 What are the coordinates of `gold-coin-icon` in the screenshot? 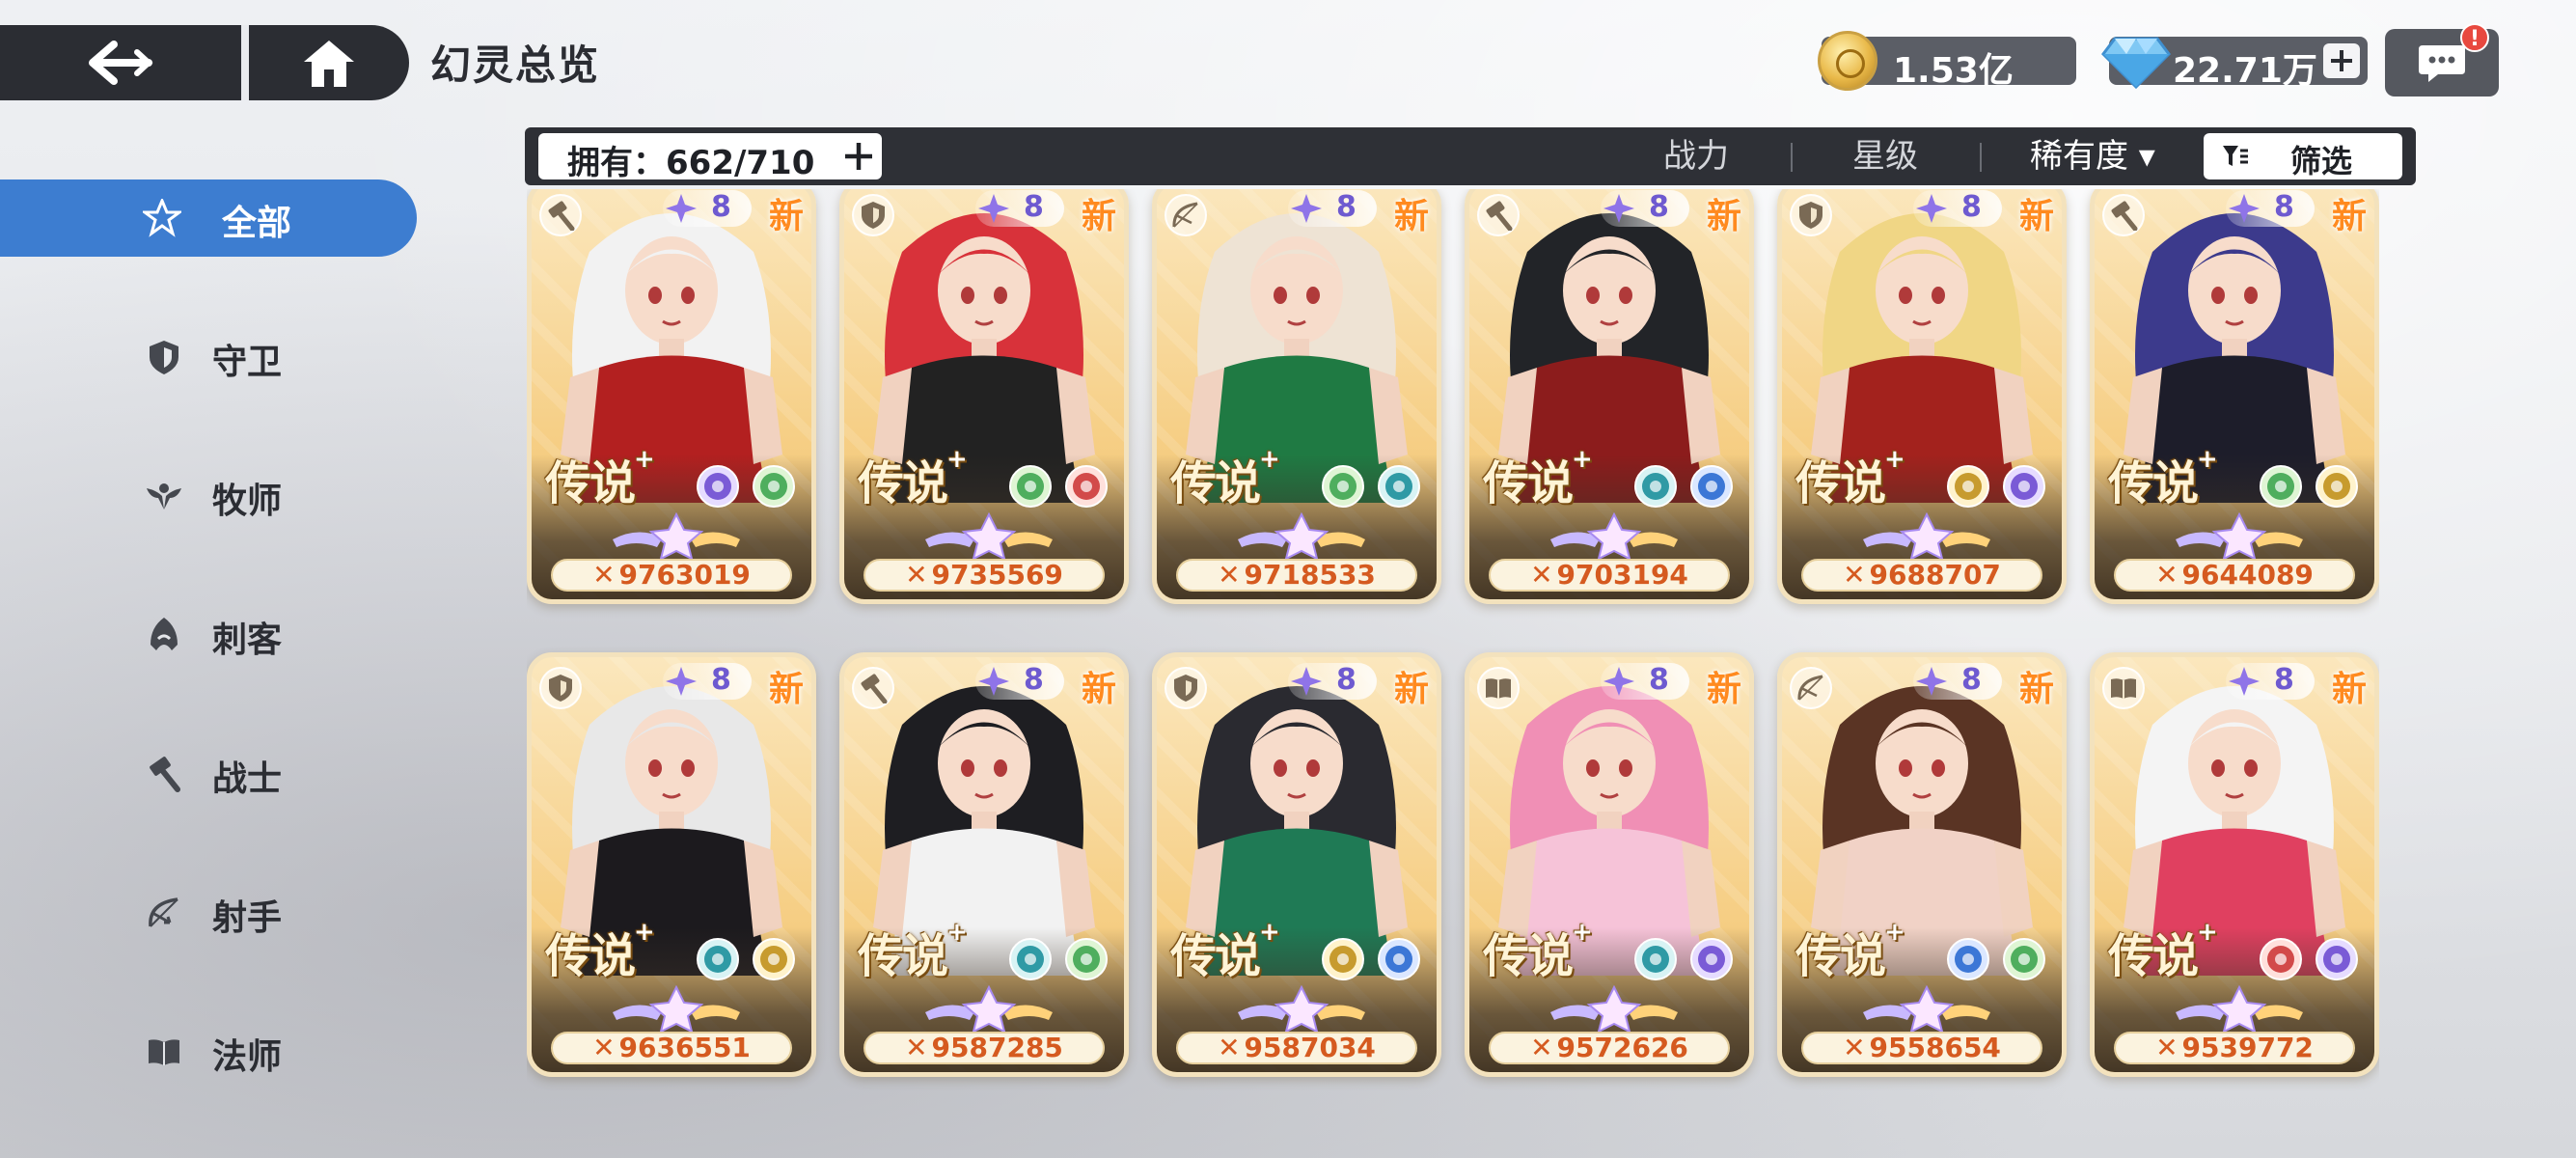 It's located at (1848, 61).